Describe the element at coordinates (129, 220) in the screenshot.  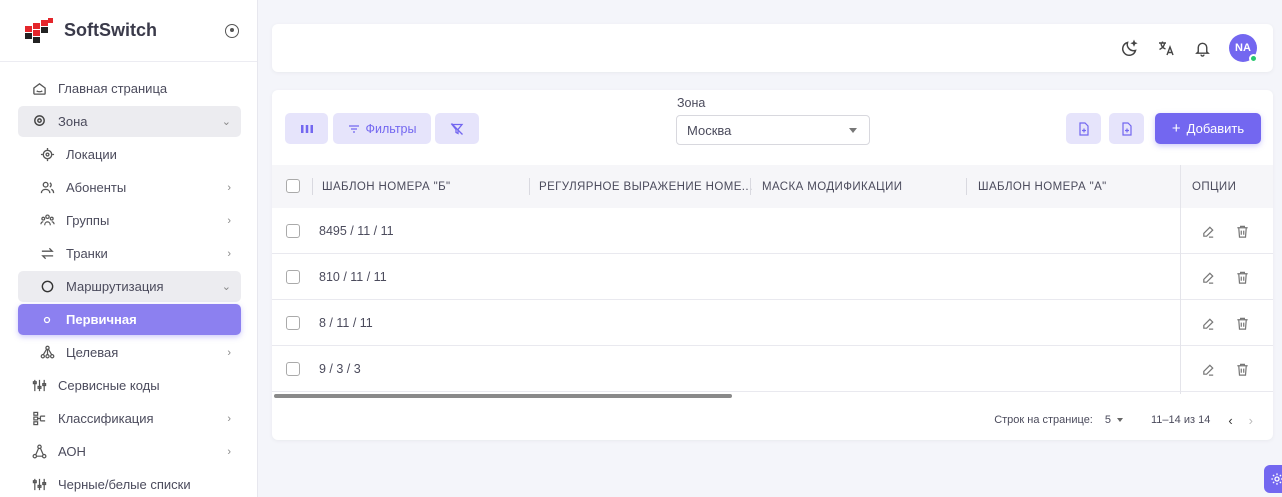
I see `sidebar-item-groups: Группы ›` at that location.